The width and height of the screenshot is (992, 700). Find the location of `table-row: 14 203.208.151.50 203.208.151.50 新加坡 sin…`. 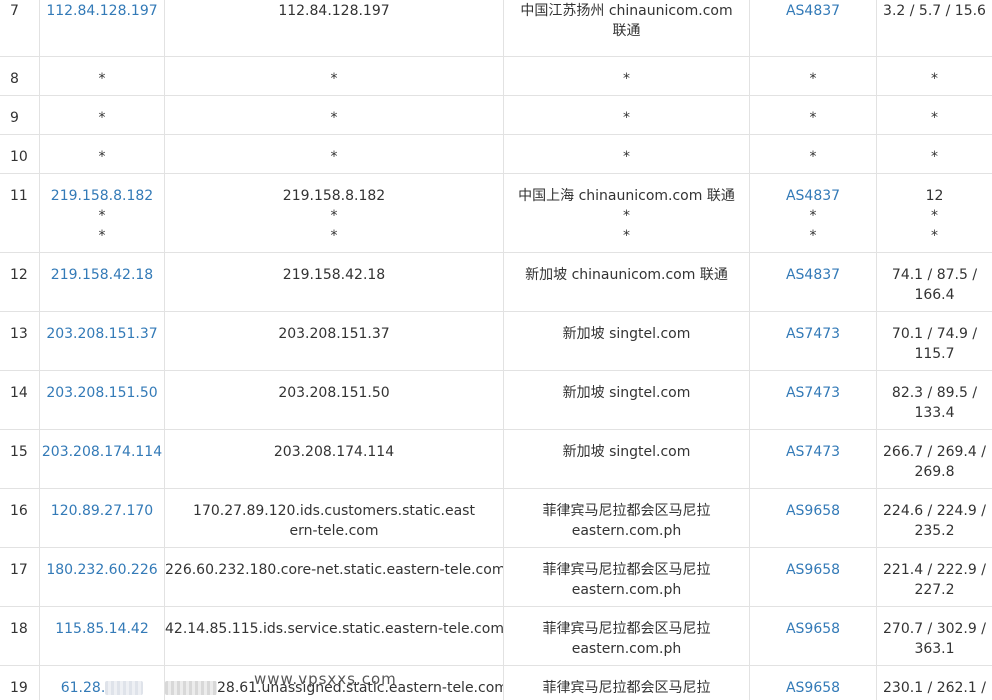

table-row: 14 203.208.151.50 203.208.151.50 新加坡 sin… is located at coordinates (496, 400).